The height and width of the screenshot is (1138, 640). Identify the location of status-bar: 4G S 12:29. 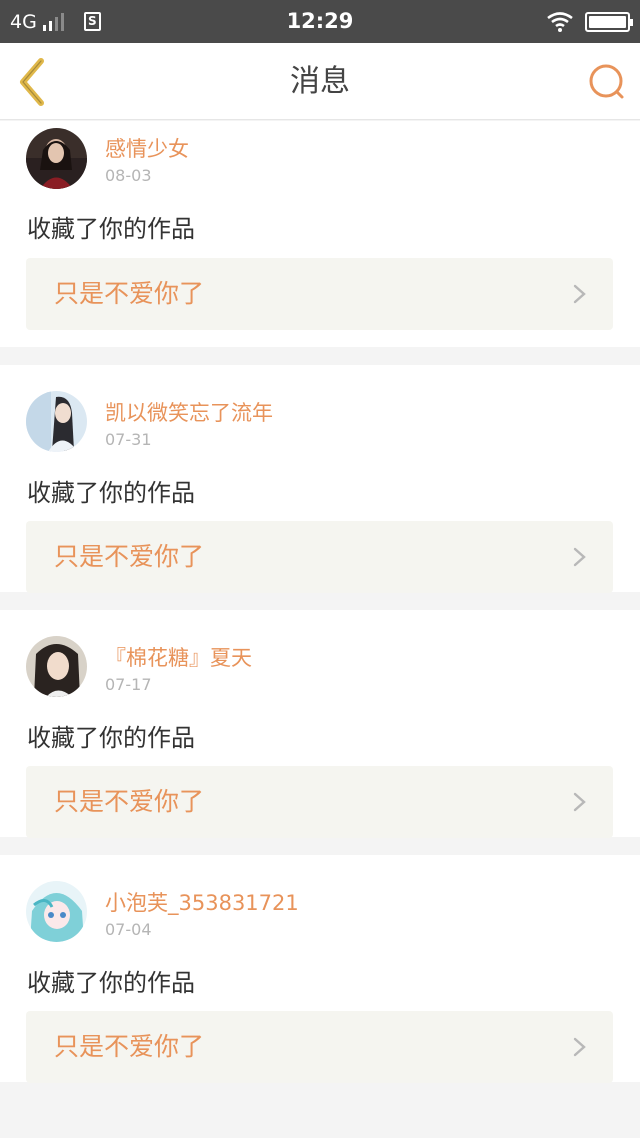
(320, 21).